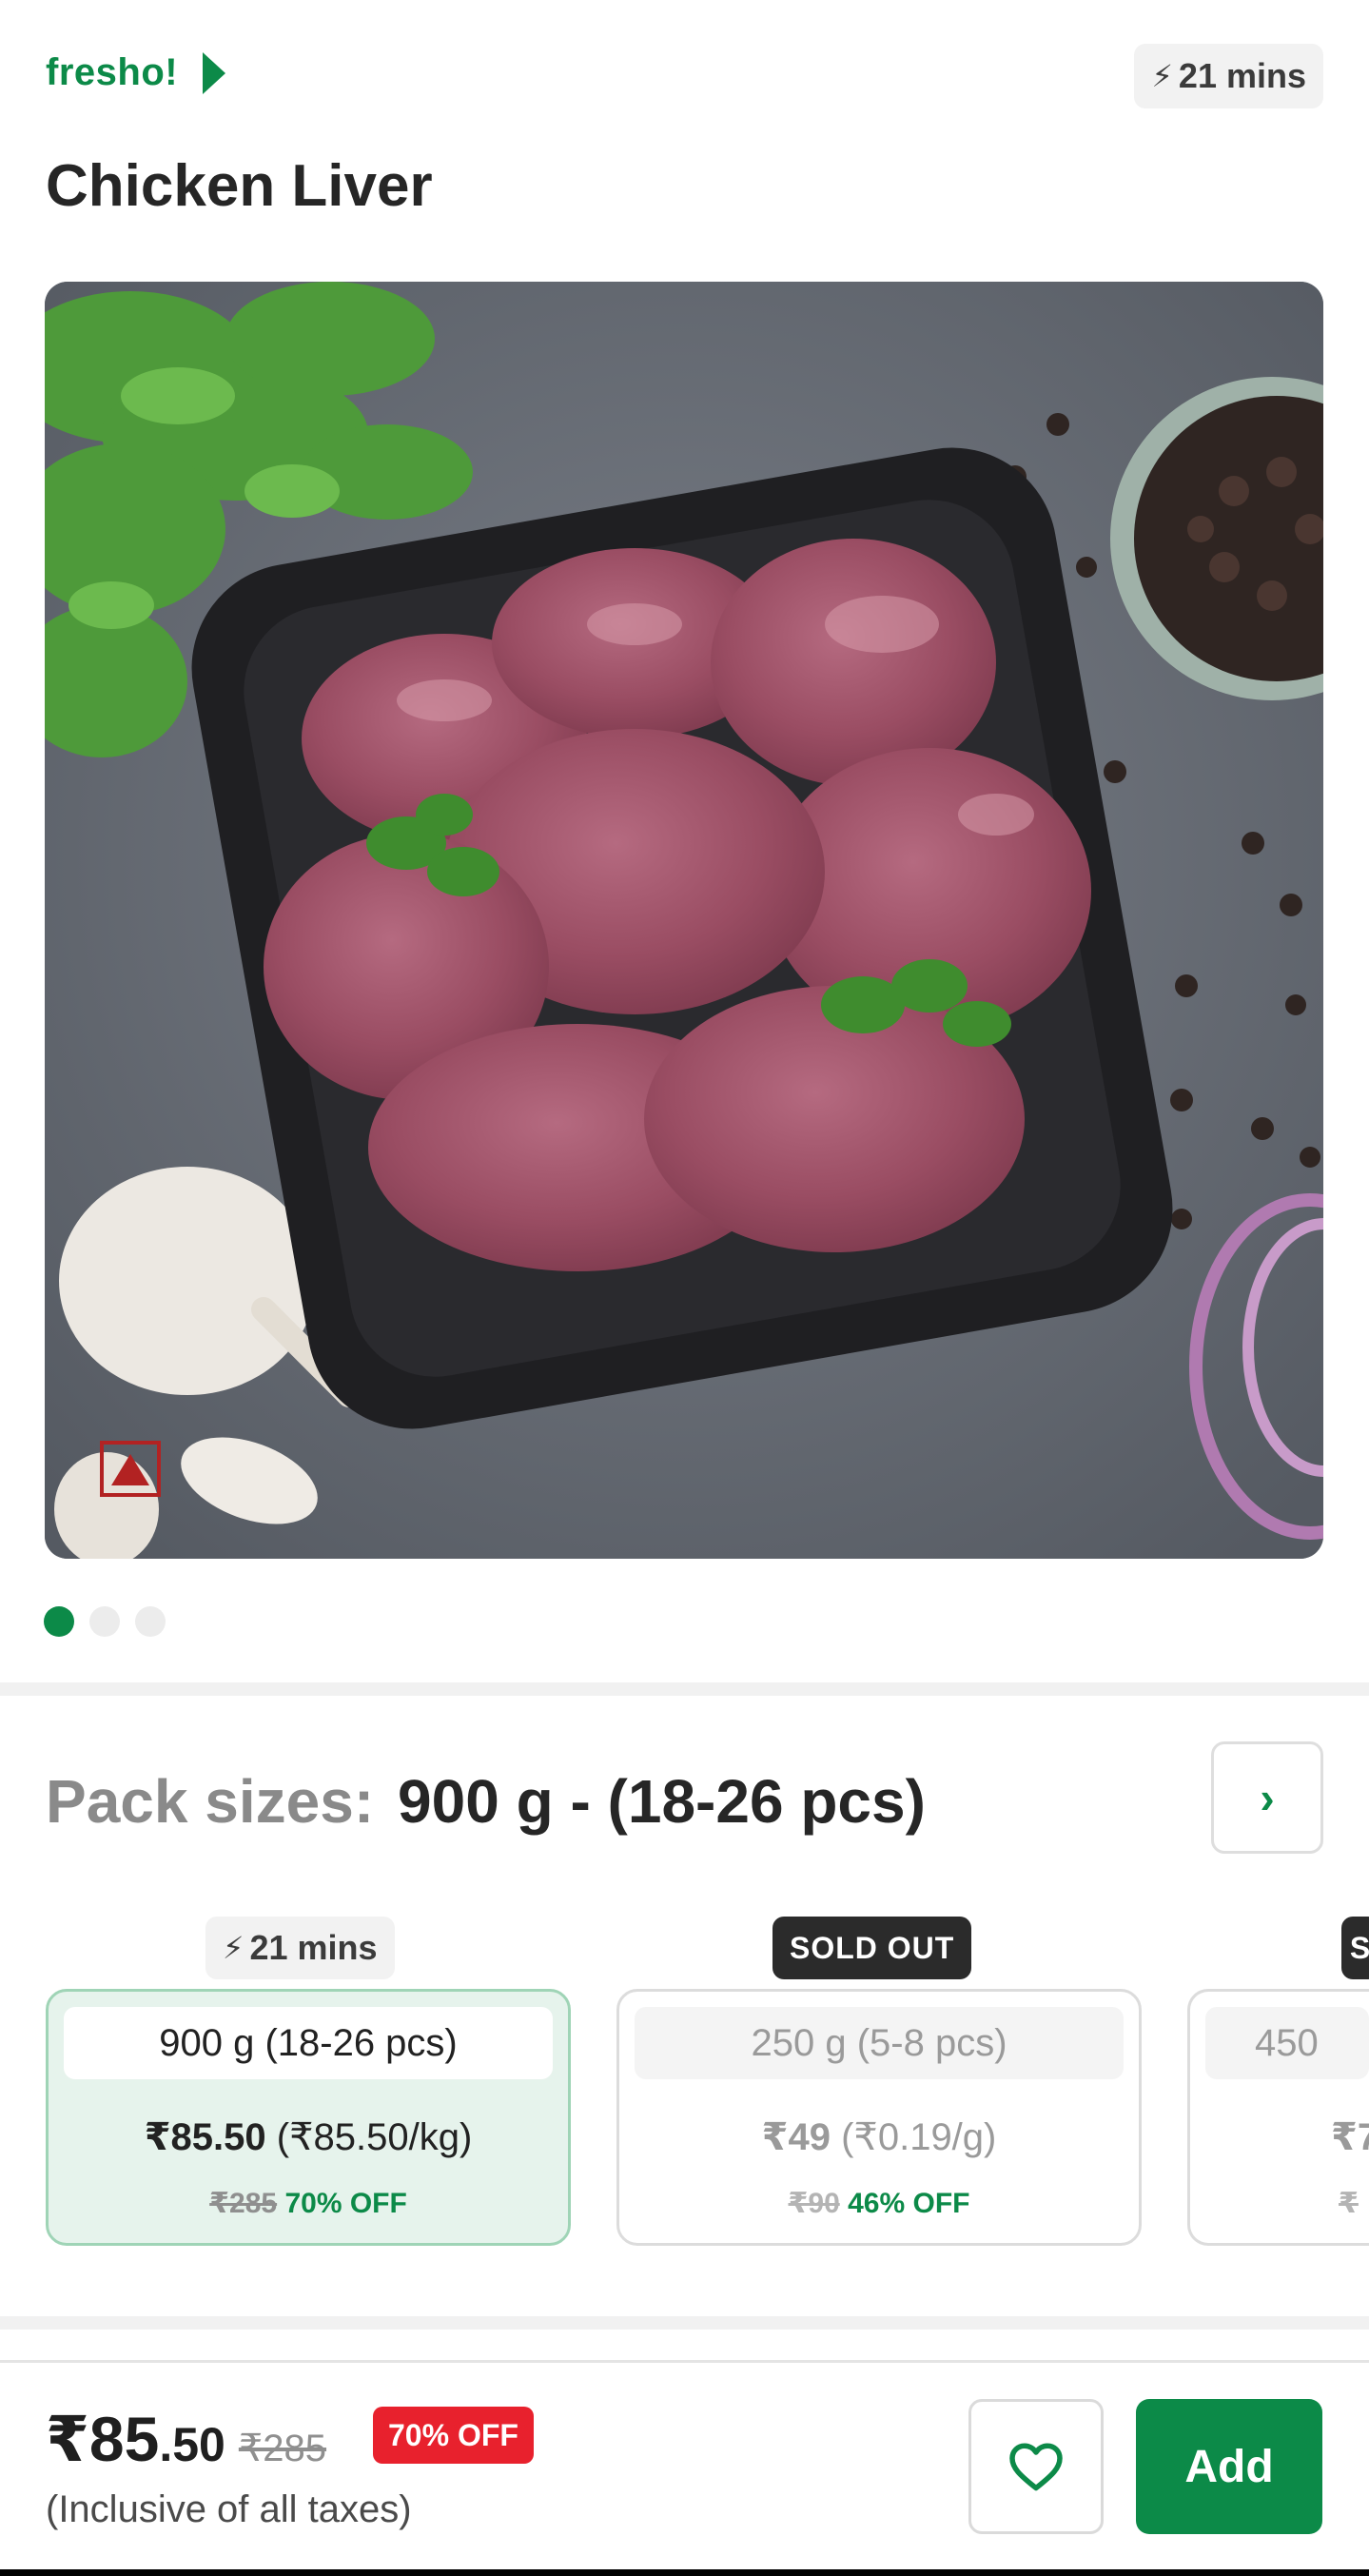  Describe the element at coordinates (909, 2203) in the screenshot. I see `variant-off: 46% OFF` at that location.